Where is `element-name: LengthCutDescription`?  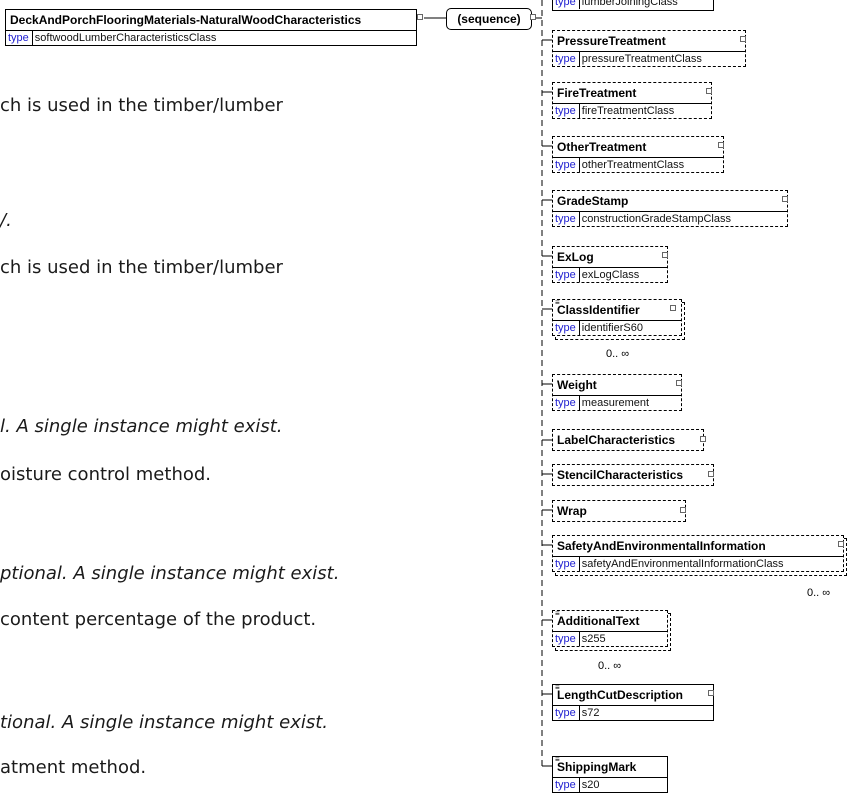
element-name: LengthCutDescription is located at coordinates (620, 695).